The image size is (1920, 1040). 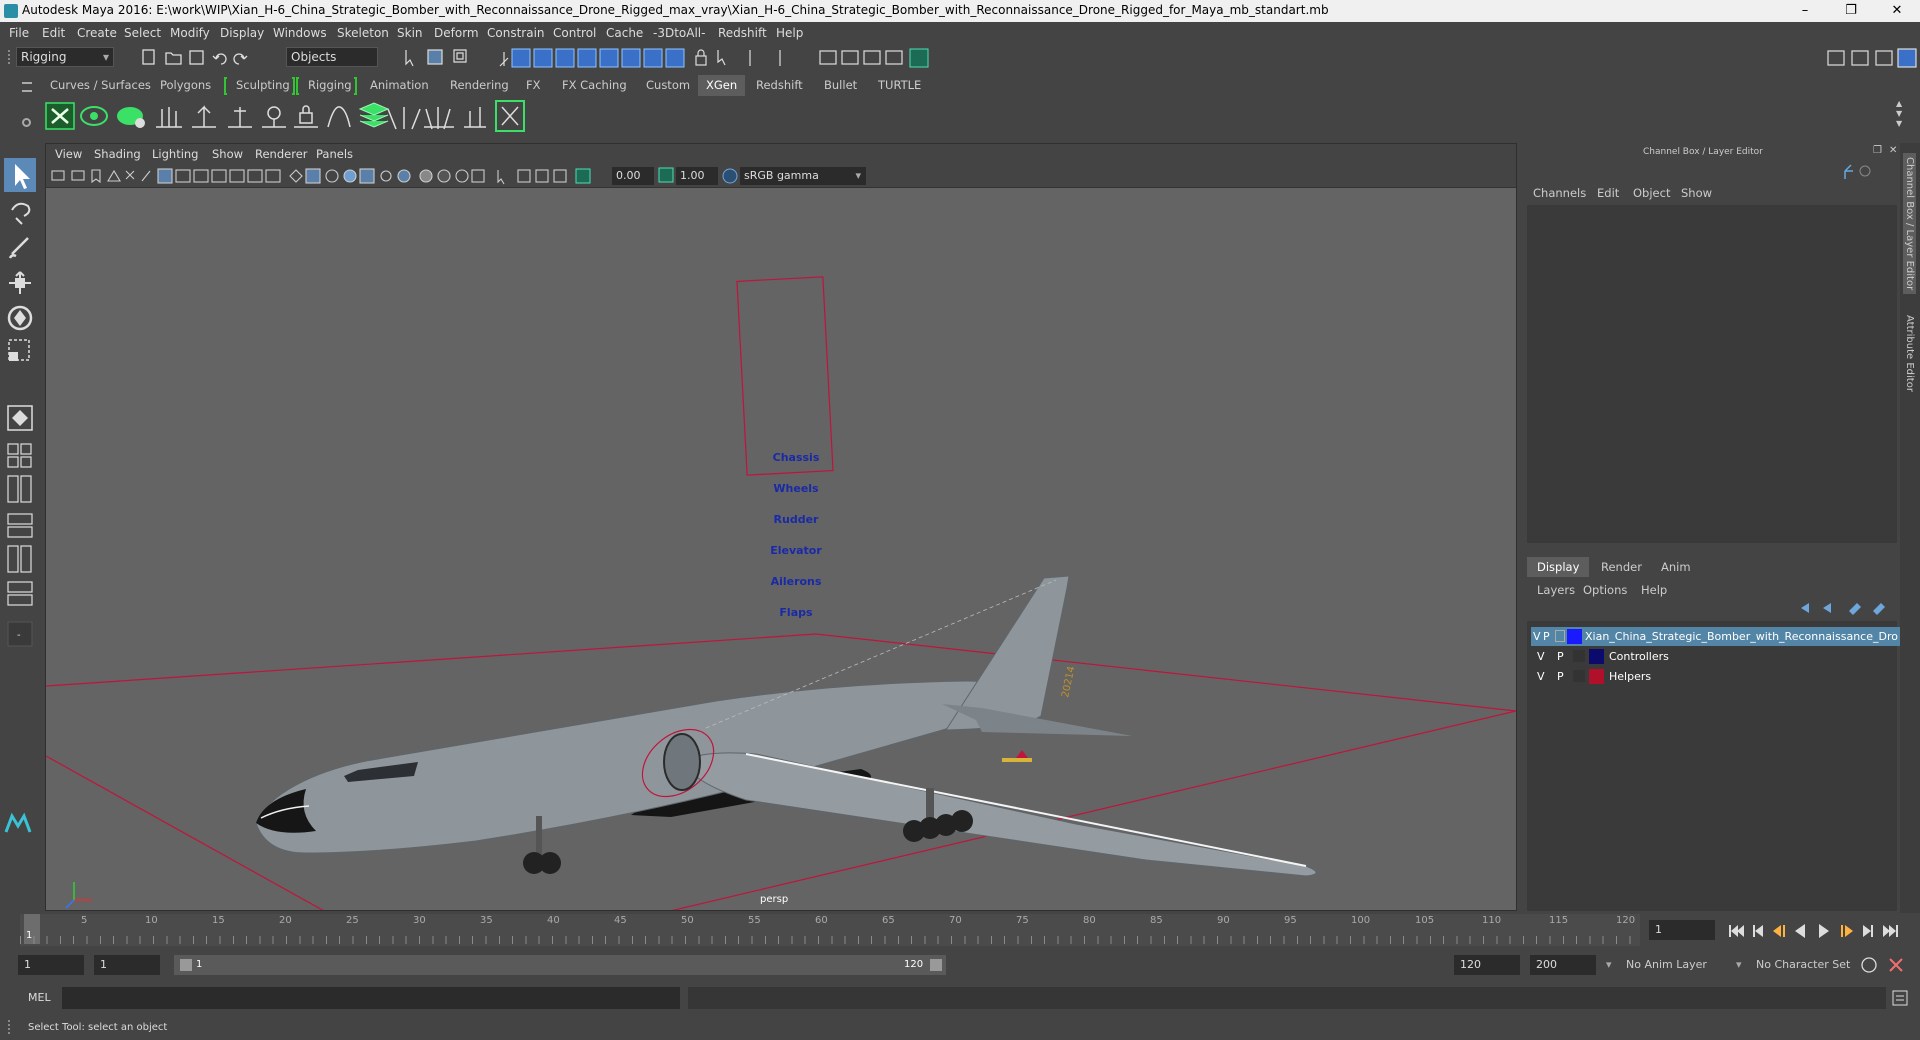 I want to click on shelf-tab-redshift: Redshift, so click(x=779, y=85).